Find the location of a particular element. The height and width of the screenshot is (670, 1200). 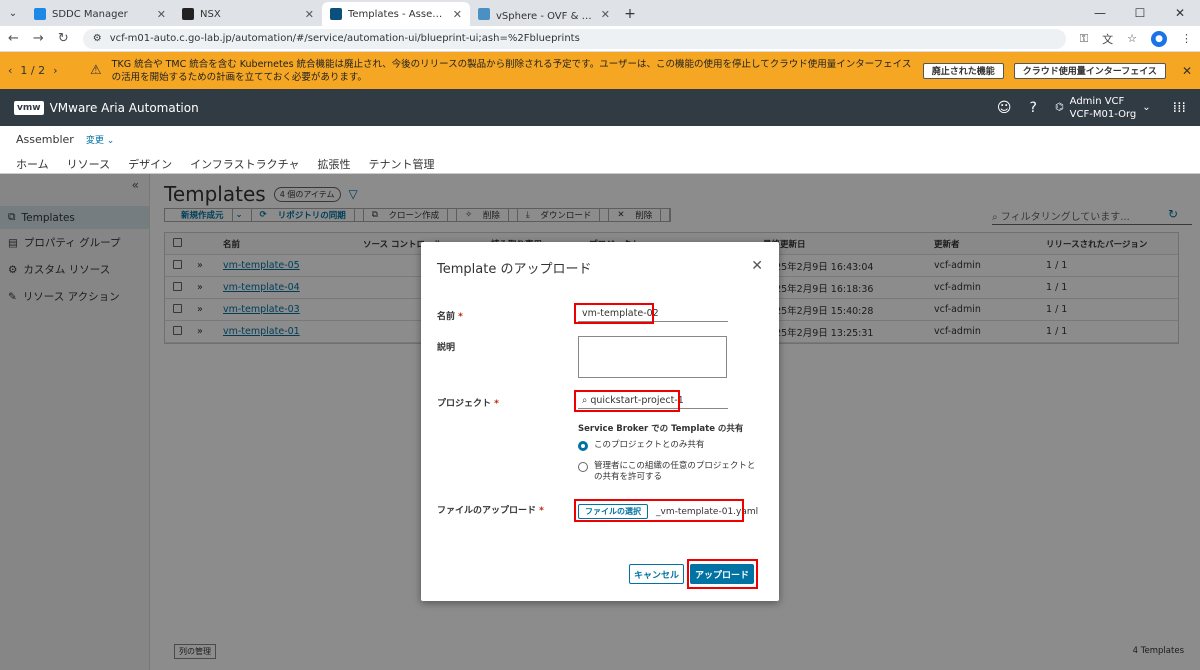

sddc-favicon-icon is located at coordinates (40, 14).